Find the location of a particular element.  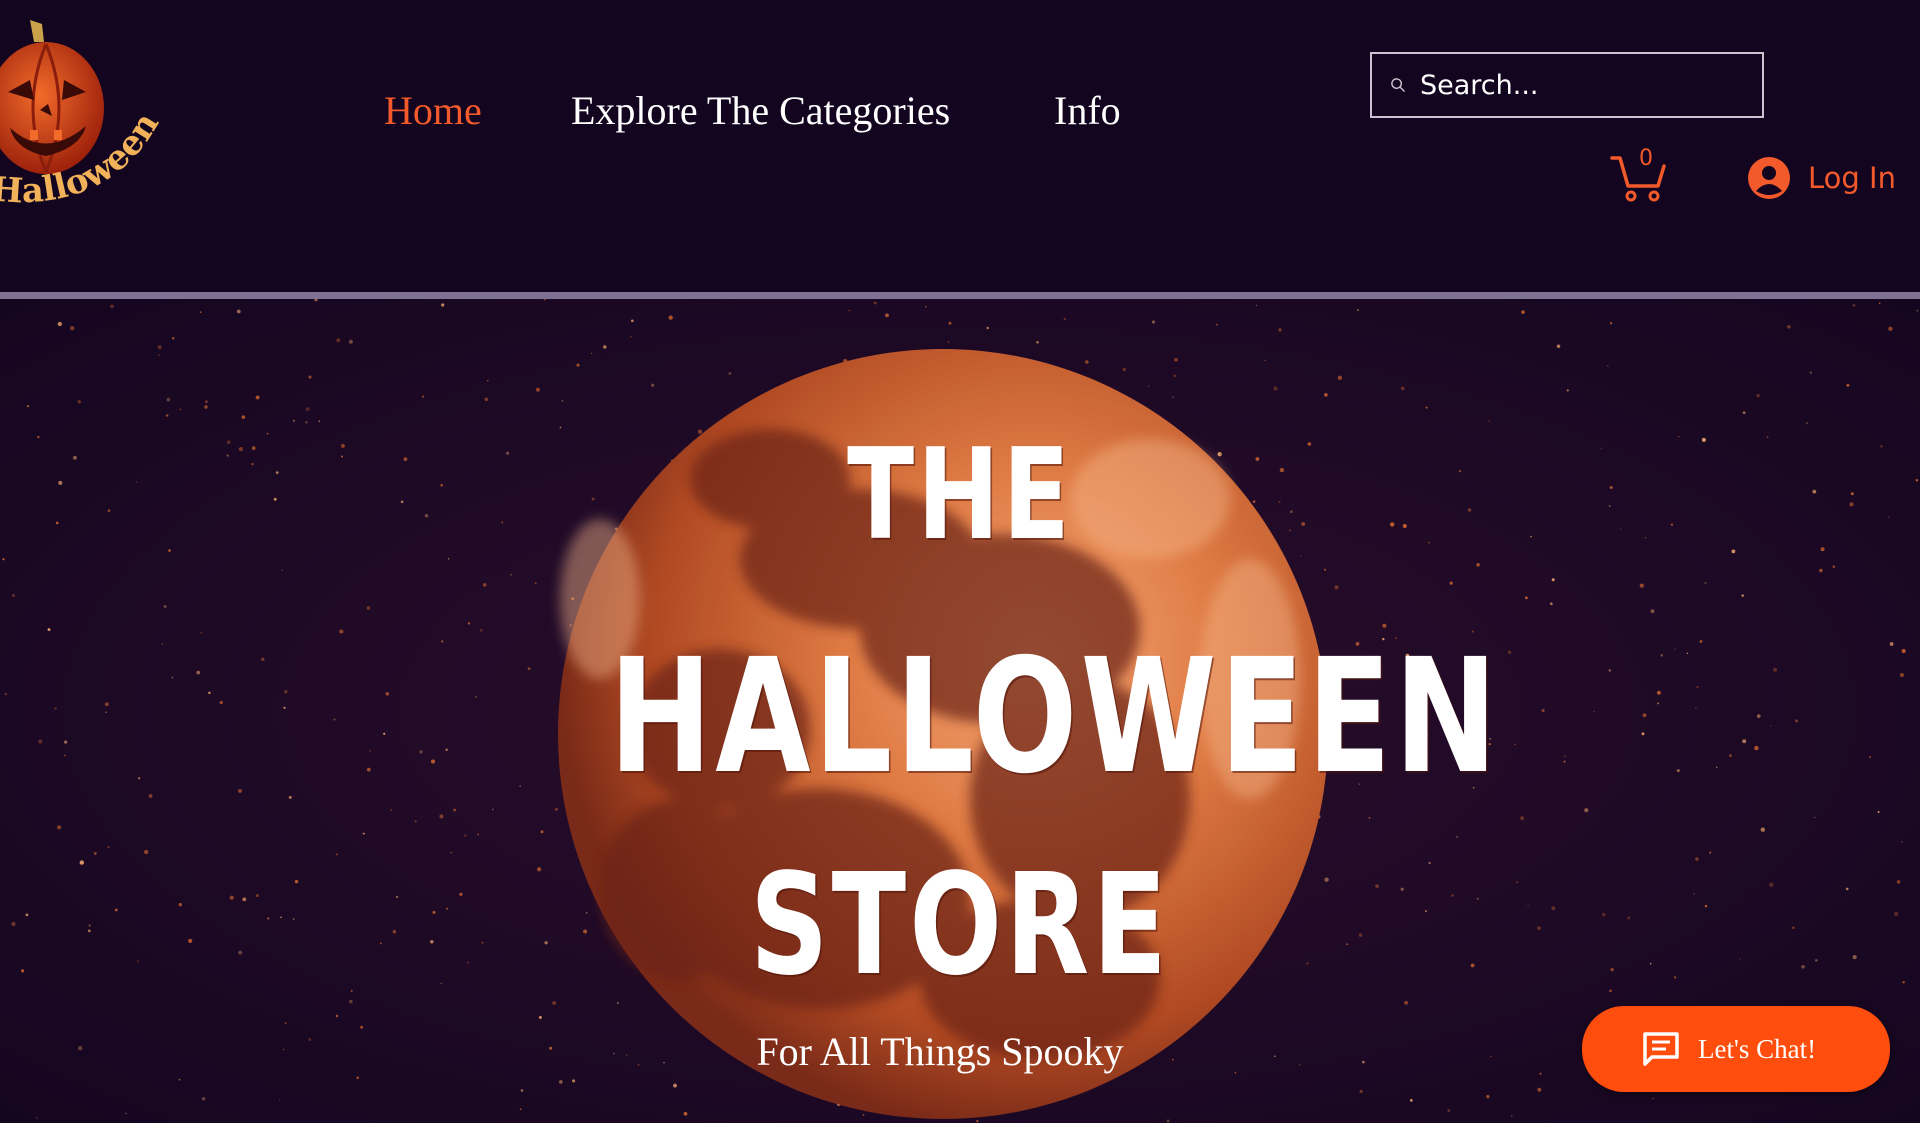

search-box is located at coordinates (1567, 85).